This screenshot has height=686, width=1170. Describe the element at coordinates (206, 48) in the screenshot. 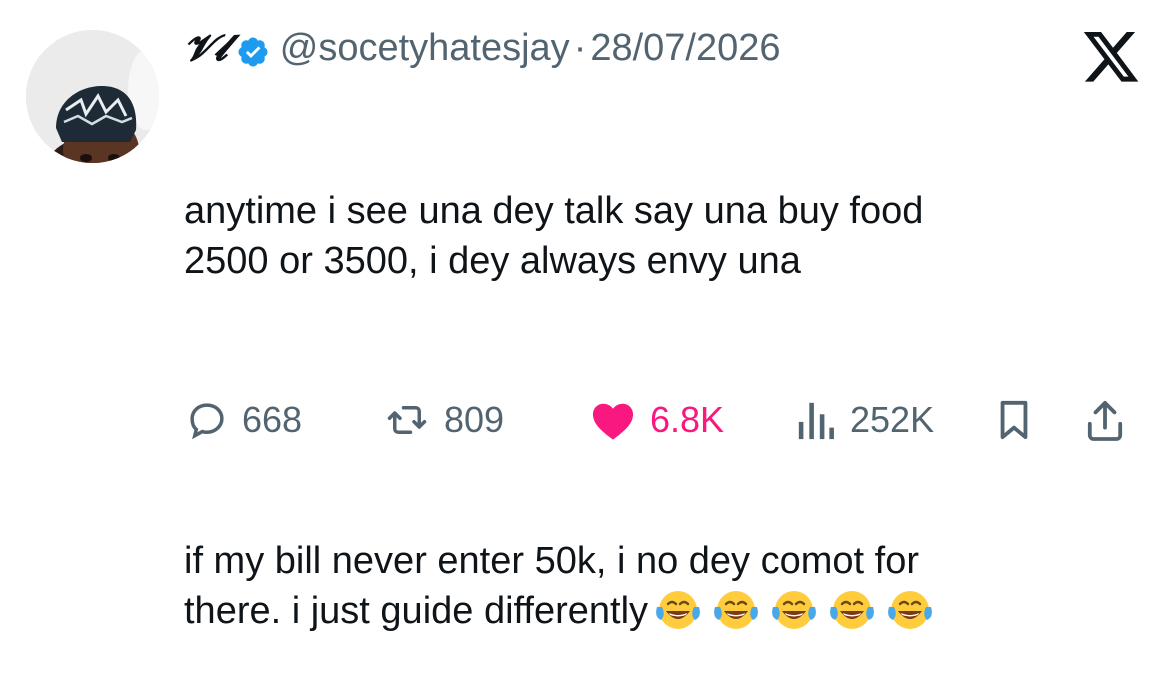

I see `display-name: 𝓥𝓵` at that location.